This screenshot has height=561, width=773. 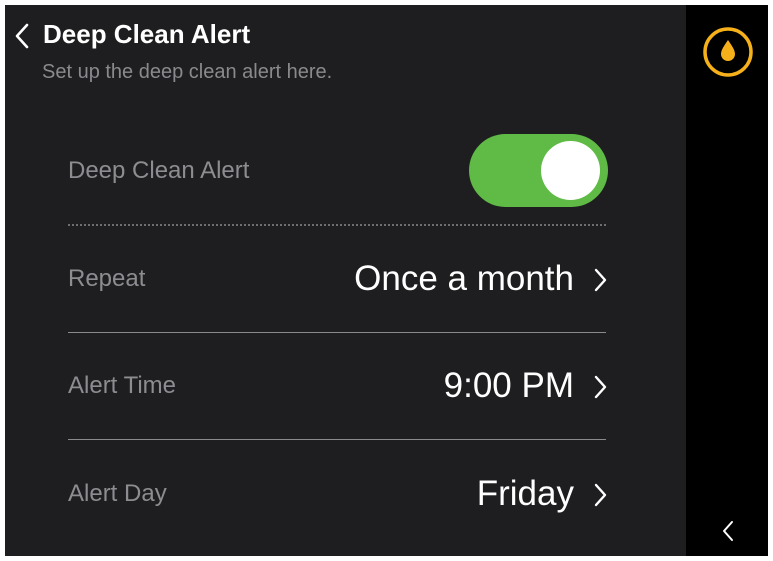 What do you see at coordinates (147, 34) in the screenshot?
I see `page-title: Deep Clean Alert` at bounding box center [147, 34].